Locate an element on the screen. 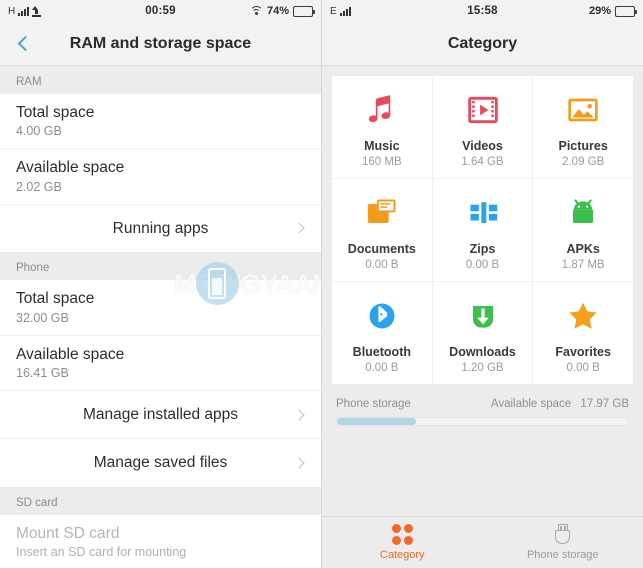  category-item-music: Music 160 MB is located at coordinates (382, 127).